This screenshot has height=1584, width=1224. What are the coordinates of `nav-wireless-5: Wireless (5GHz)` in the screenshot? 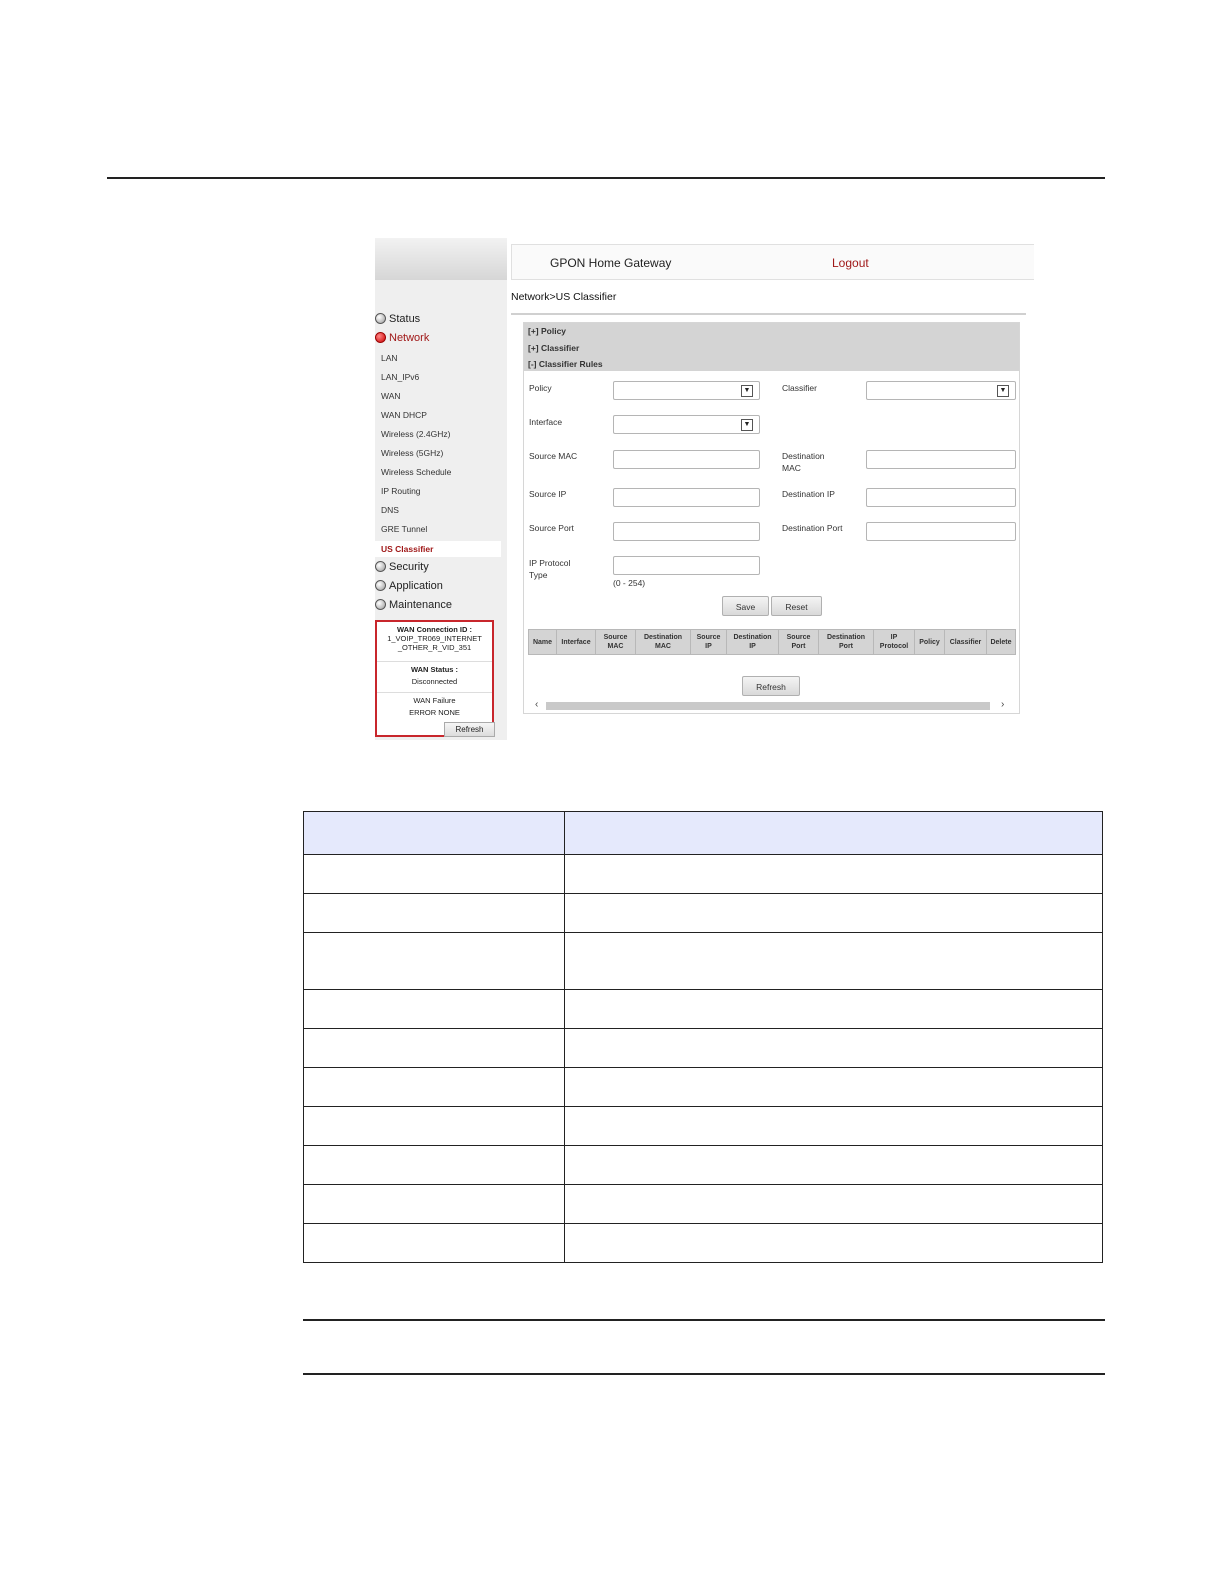 It's located at (412, 453).